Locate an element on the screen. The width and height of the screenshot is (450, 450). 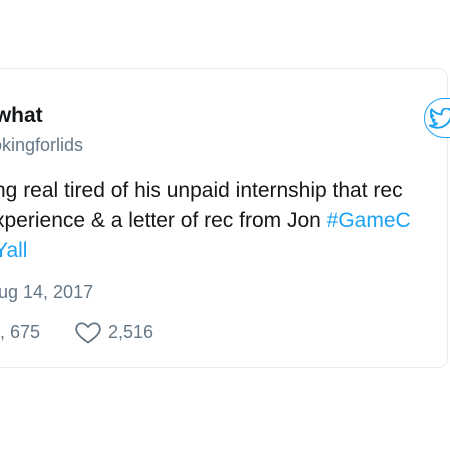
hashtag-link-continued: Yall is located at coordinates (13, 250).